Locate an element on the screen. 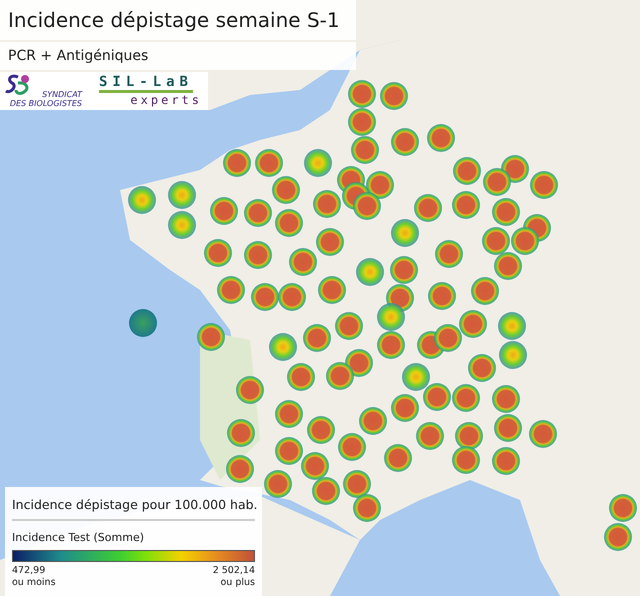  syndicat-logo: SYNDICAT DES BIOLOGISTES is located at coordinates (42, 91).